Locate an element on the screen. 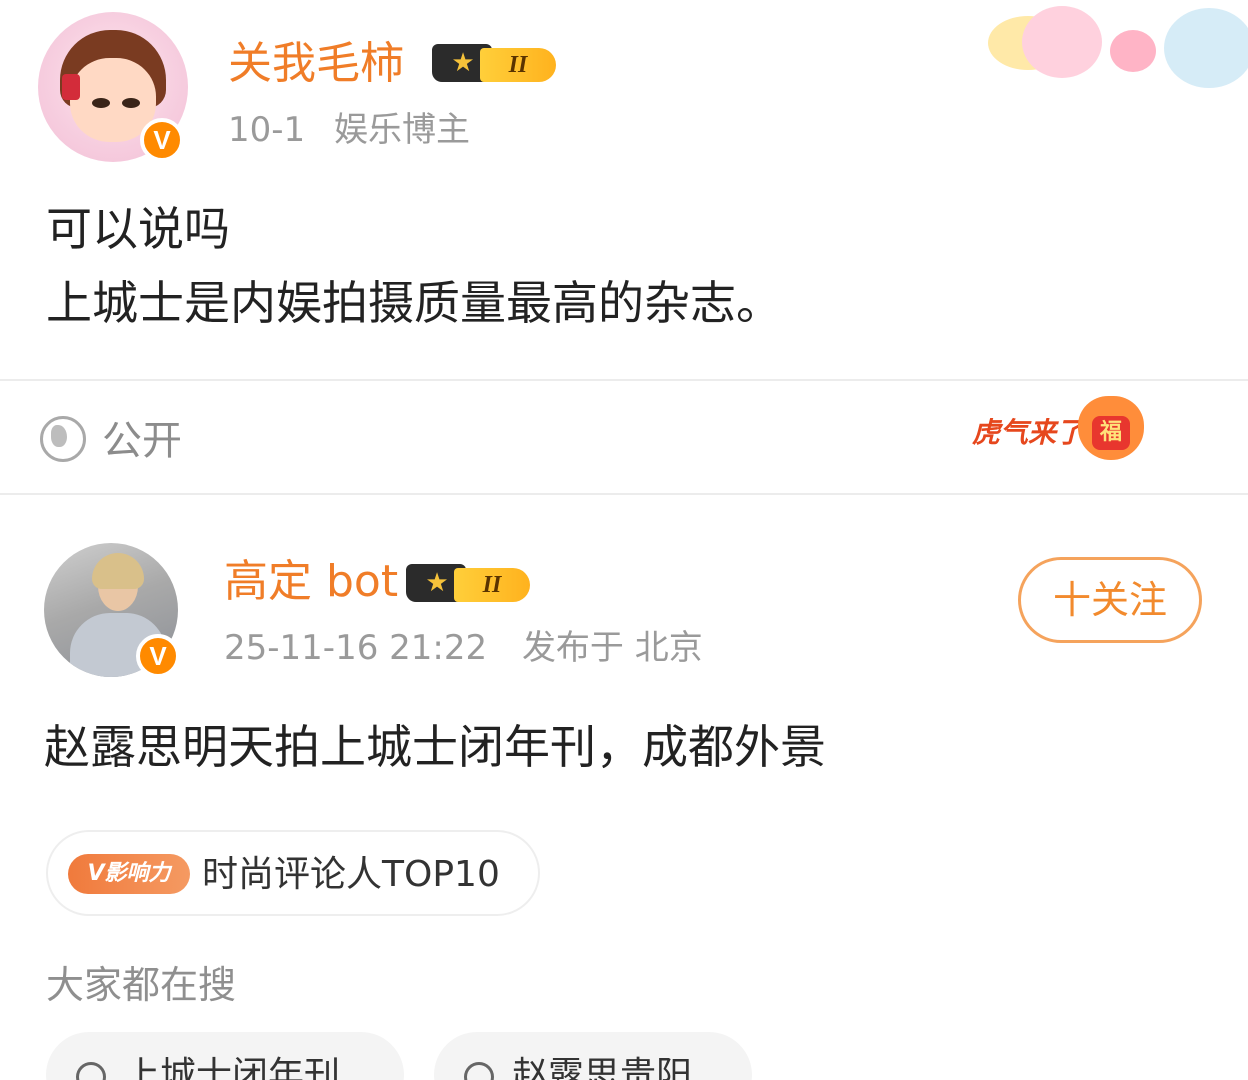 Image resolution: width=1248 pixels, height=1080 pixels. username: 高定 bot is located at coordinates (311, 582).